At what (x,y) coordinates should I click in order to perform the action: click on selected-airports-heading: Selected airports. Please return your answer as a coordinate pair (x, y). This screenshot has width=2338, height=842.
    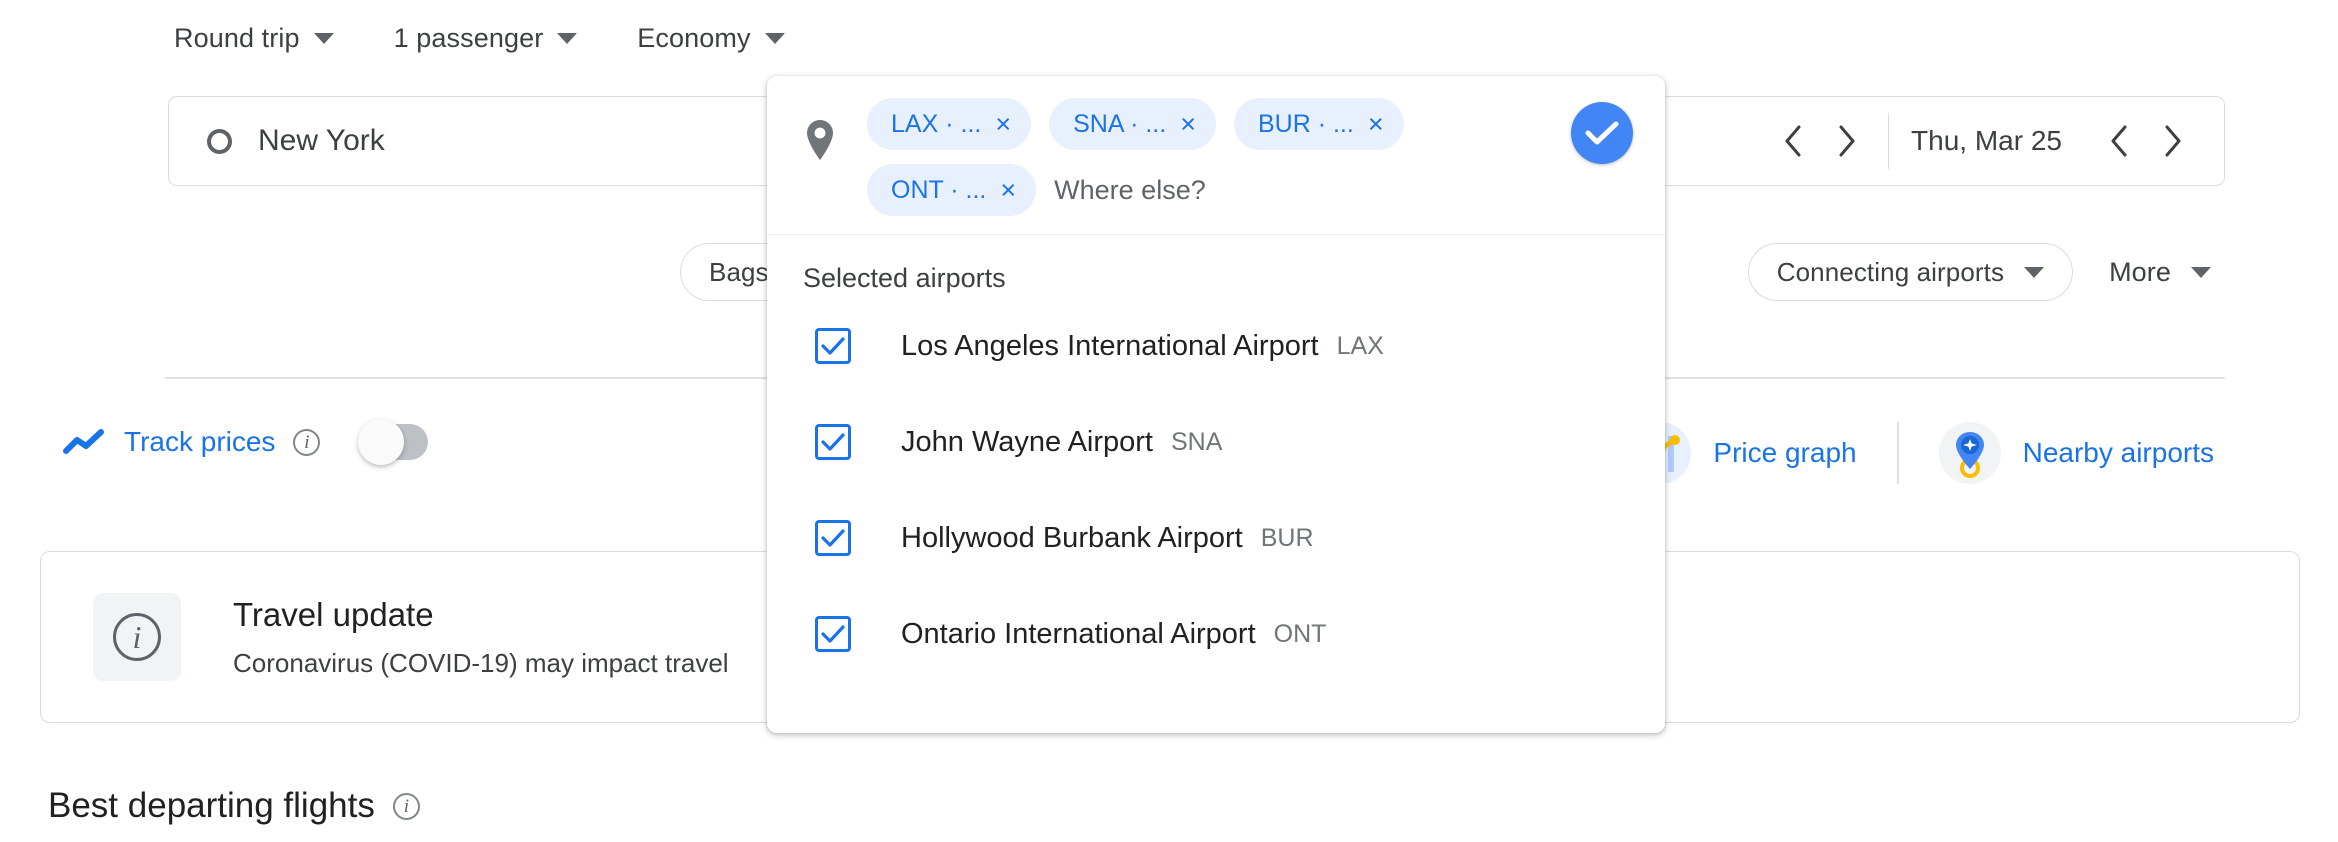
    Looking at the image, I should click on (904, 278).